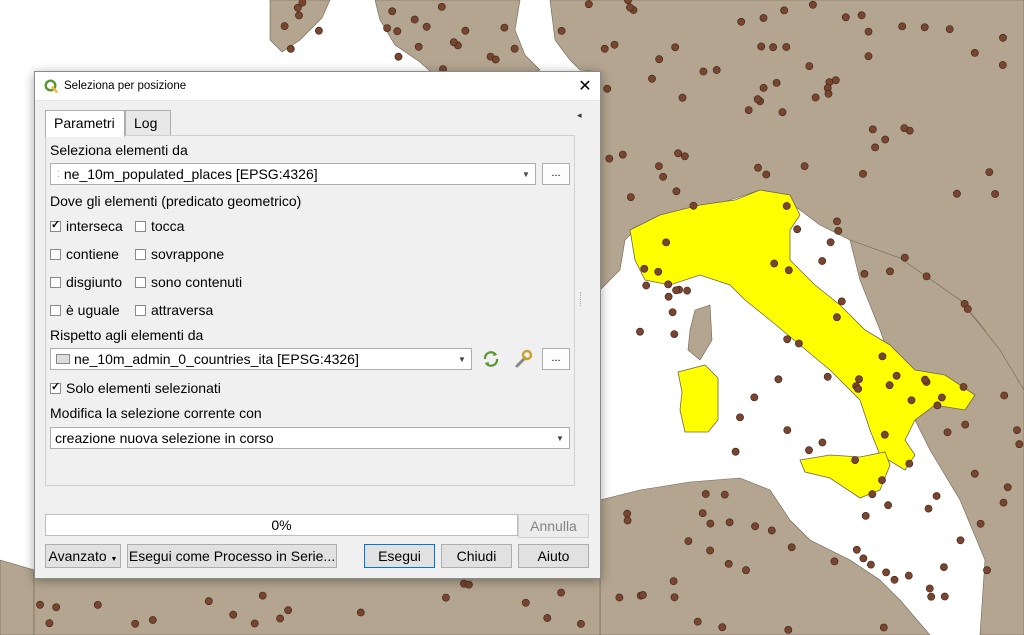 The image size is (1024, 635). Describe the element at coordinates (476, 556) in the screenshot. I see `close-button: Chiudi` at that location.